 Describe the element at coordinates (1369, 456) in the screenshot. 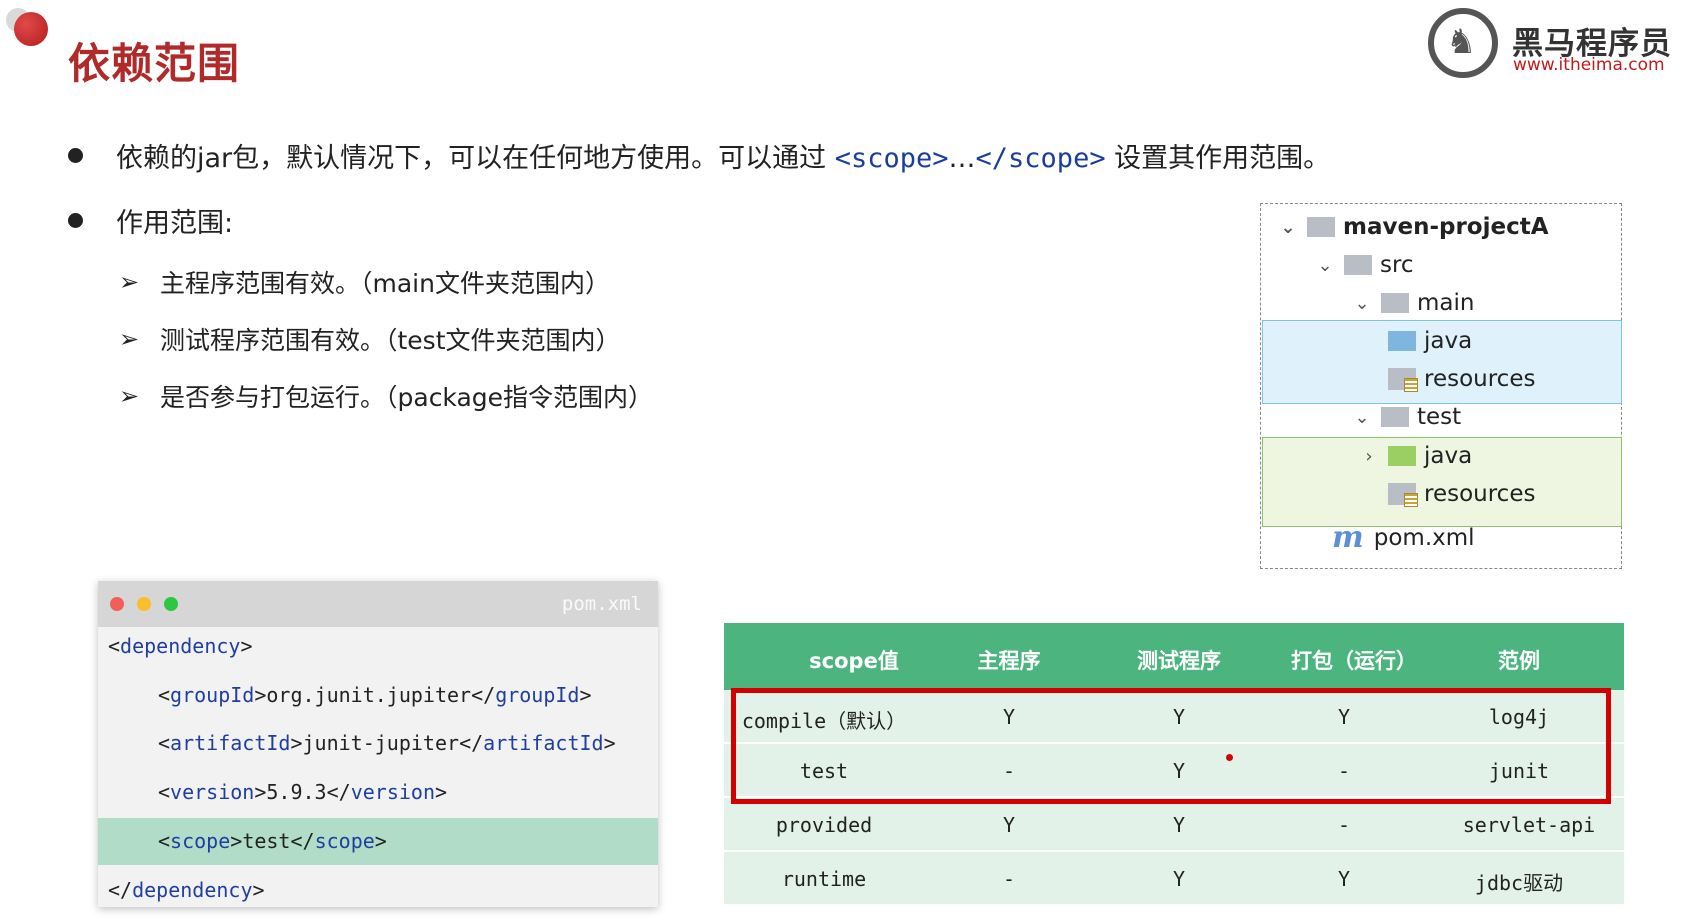

I see `chevron-right-icon: ›` at that location.